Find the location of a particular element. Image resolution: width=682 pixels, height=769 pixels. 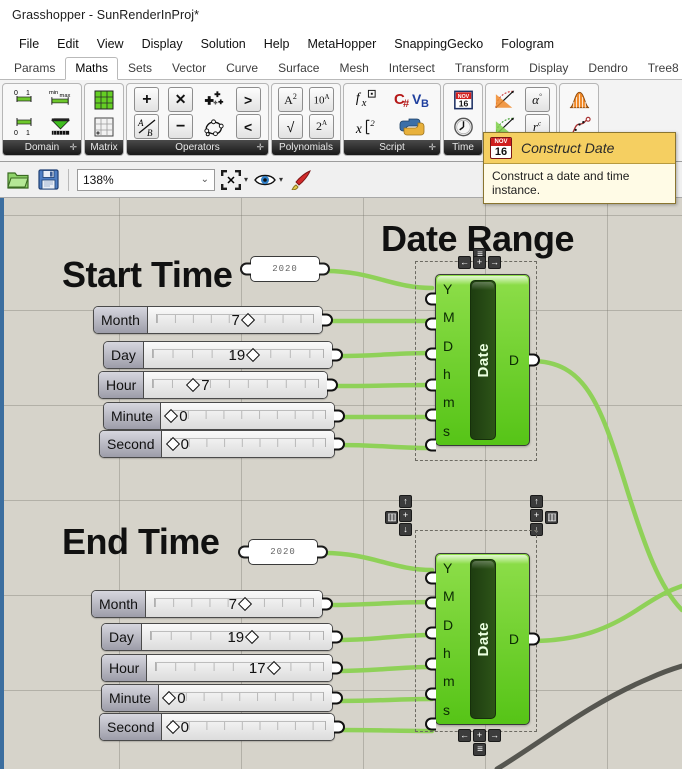

tab-intersect: Intersect is located at coordinates (412, 68).